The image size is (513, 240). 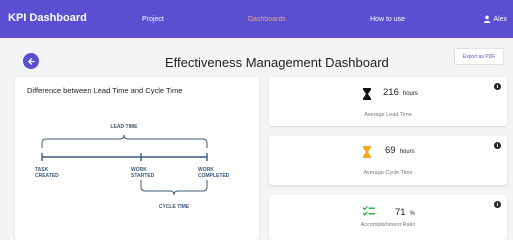 What do you see at coordinates (143, 176) in the screenshot?
I see `point-label-started-line2: STARTED` at bounding box center [143, 176].